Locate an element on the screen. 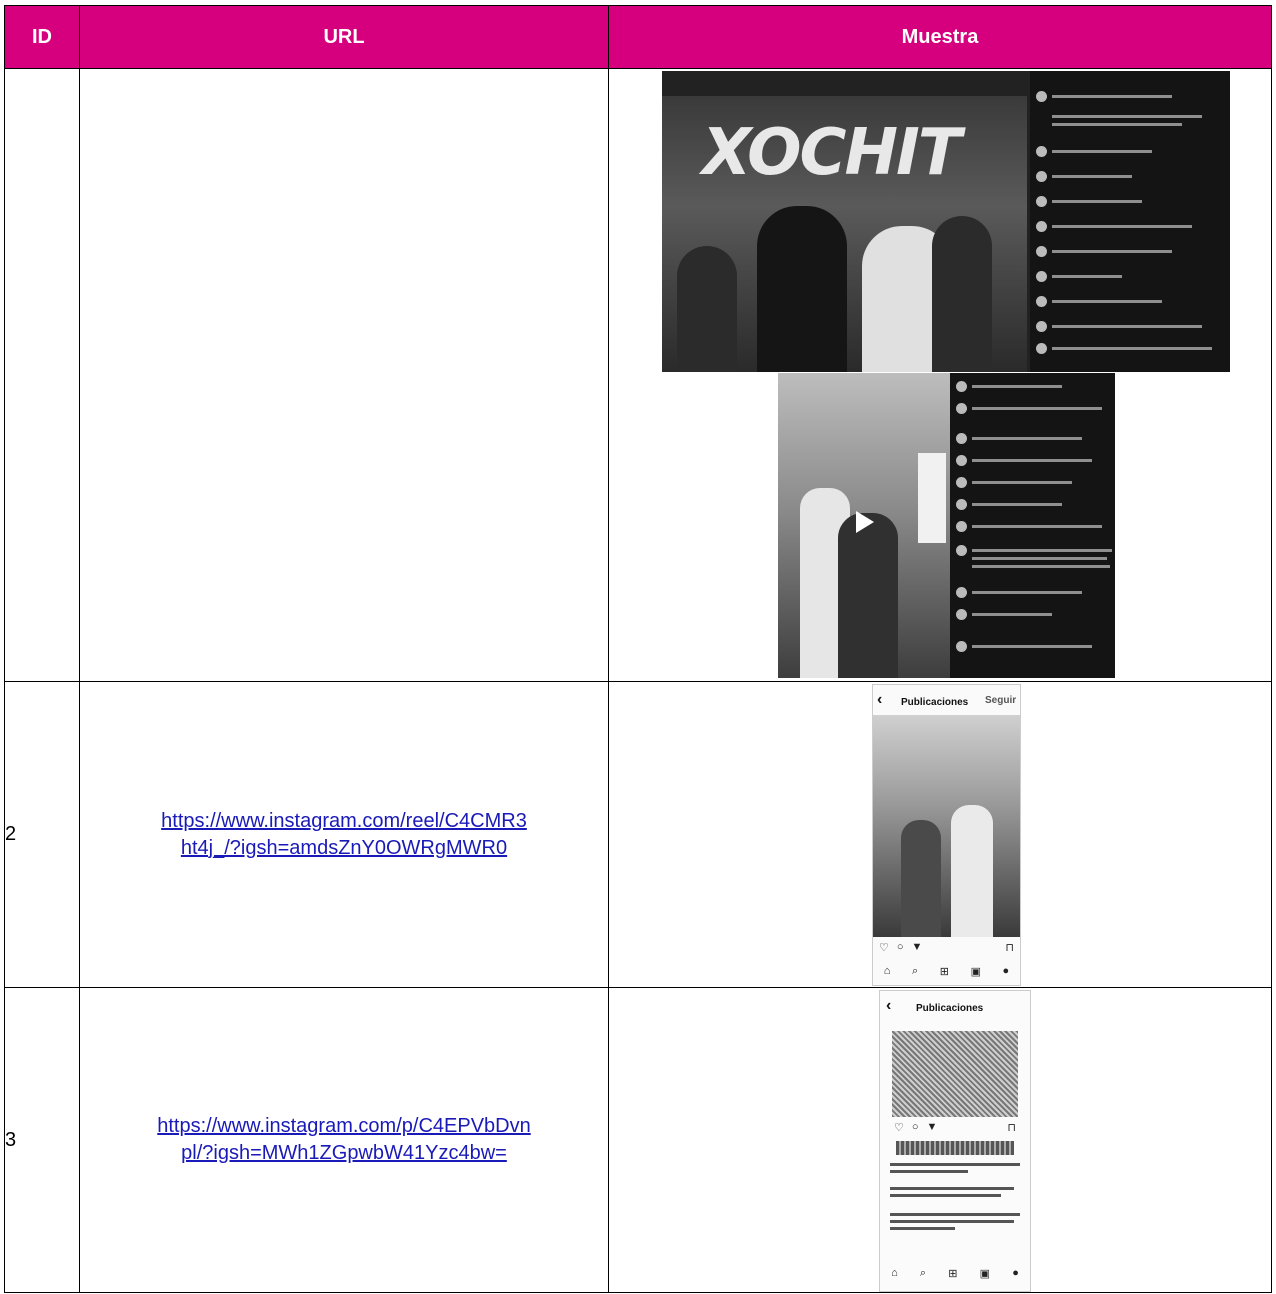 Image resolution: width=1276 pixels, height=1294 pixels. url-line: https://www.instagram.com/reel/C4CMR3 is located at coordinates (344, 820).